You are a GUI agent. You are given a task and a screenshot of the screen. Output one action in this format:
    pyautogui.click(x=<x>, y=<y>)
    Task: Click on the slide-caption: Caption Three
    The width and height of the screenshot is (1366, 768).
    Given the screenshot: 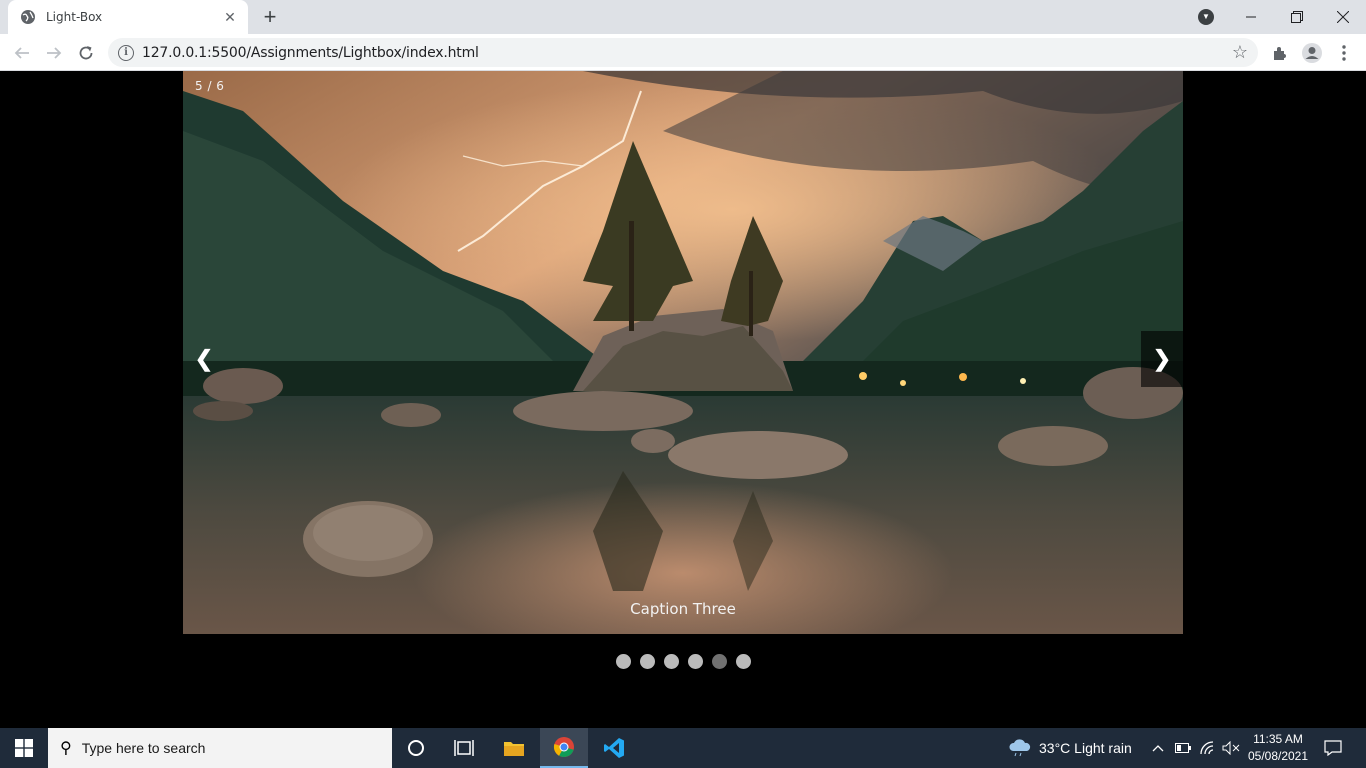 What is the action you would take?
    pyautogui.click(x=683, y=609)
    